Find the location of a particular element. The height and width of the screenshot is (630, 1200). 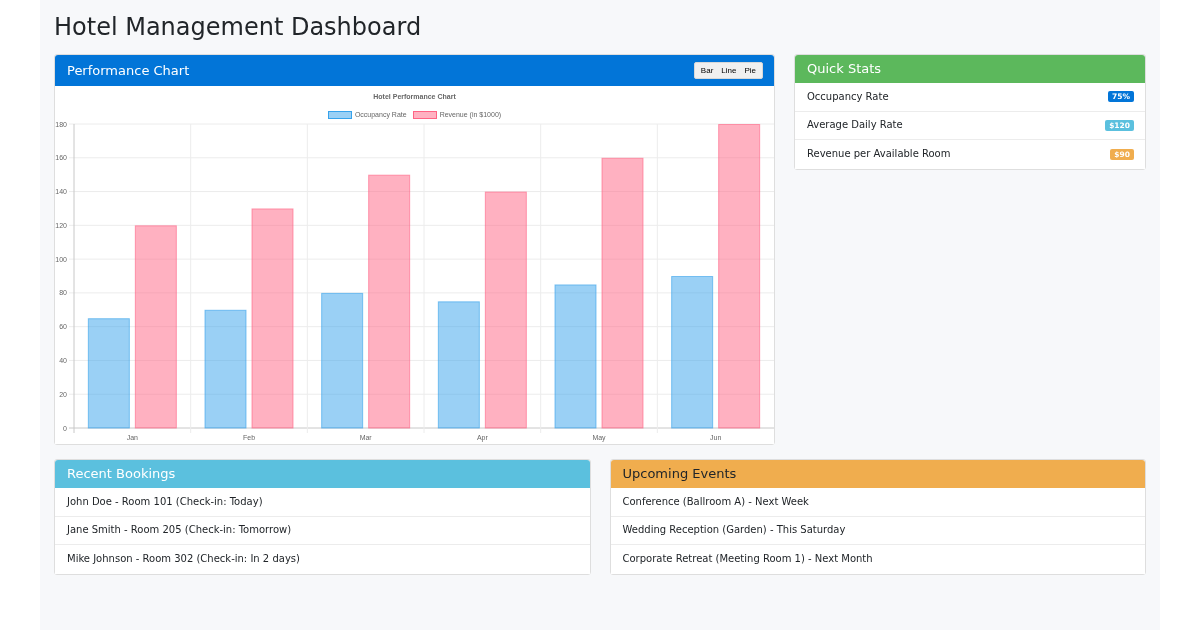

list-item-text: Mike Johnson - Room 302 (Check-in: In 2 days) is located at coordinates (183, 559).